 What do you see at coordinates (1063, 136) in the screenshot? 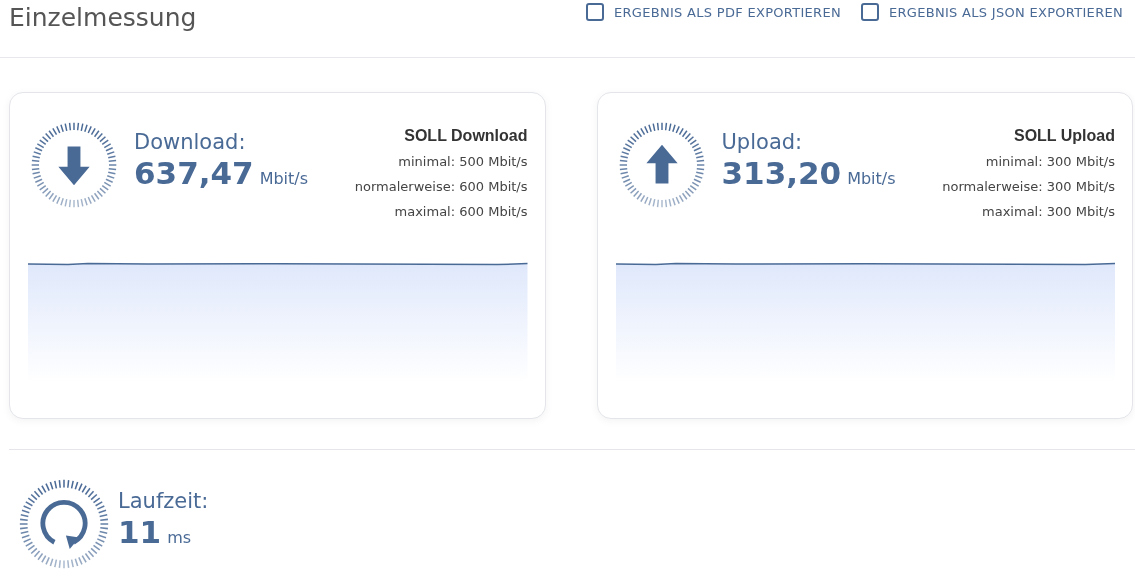
I see `target-title: SOLL Upload` at bounding box center [1063, 136].